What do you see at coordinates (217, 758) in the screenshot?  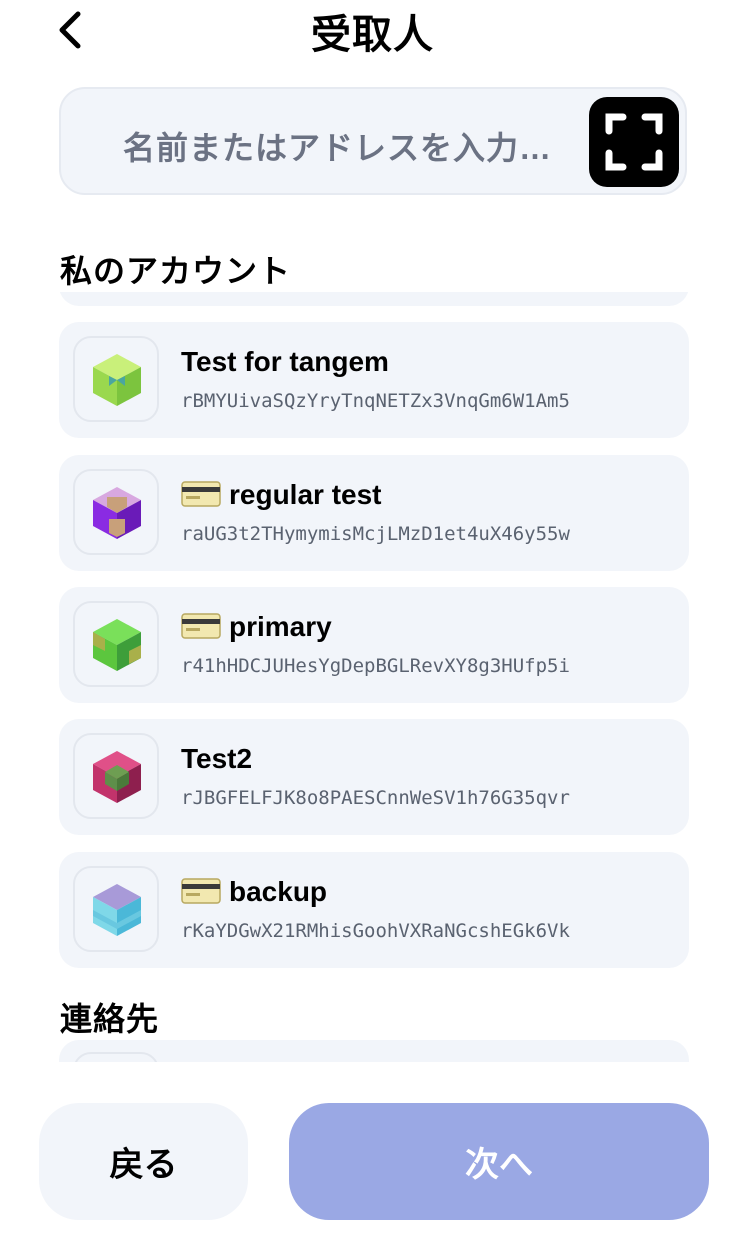 I see `account-name: Test2` at bounding box center [217, 758].